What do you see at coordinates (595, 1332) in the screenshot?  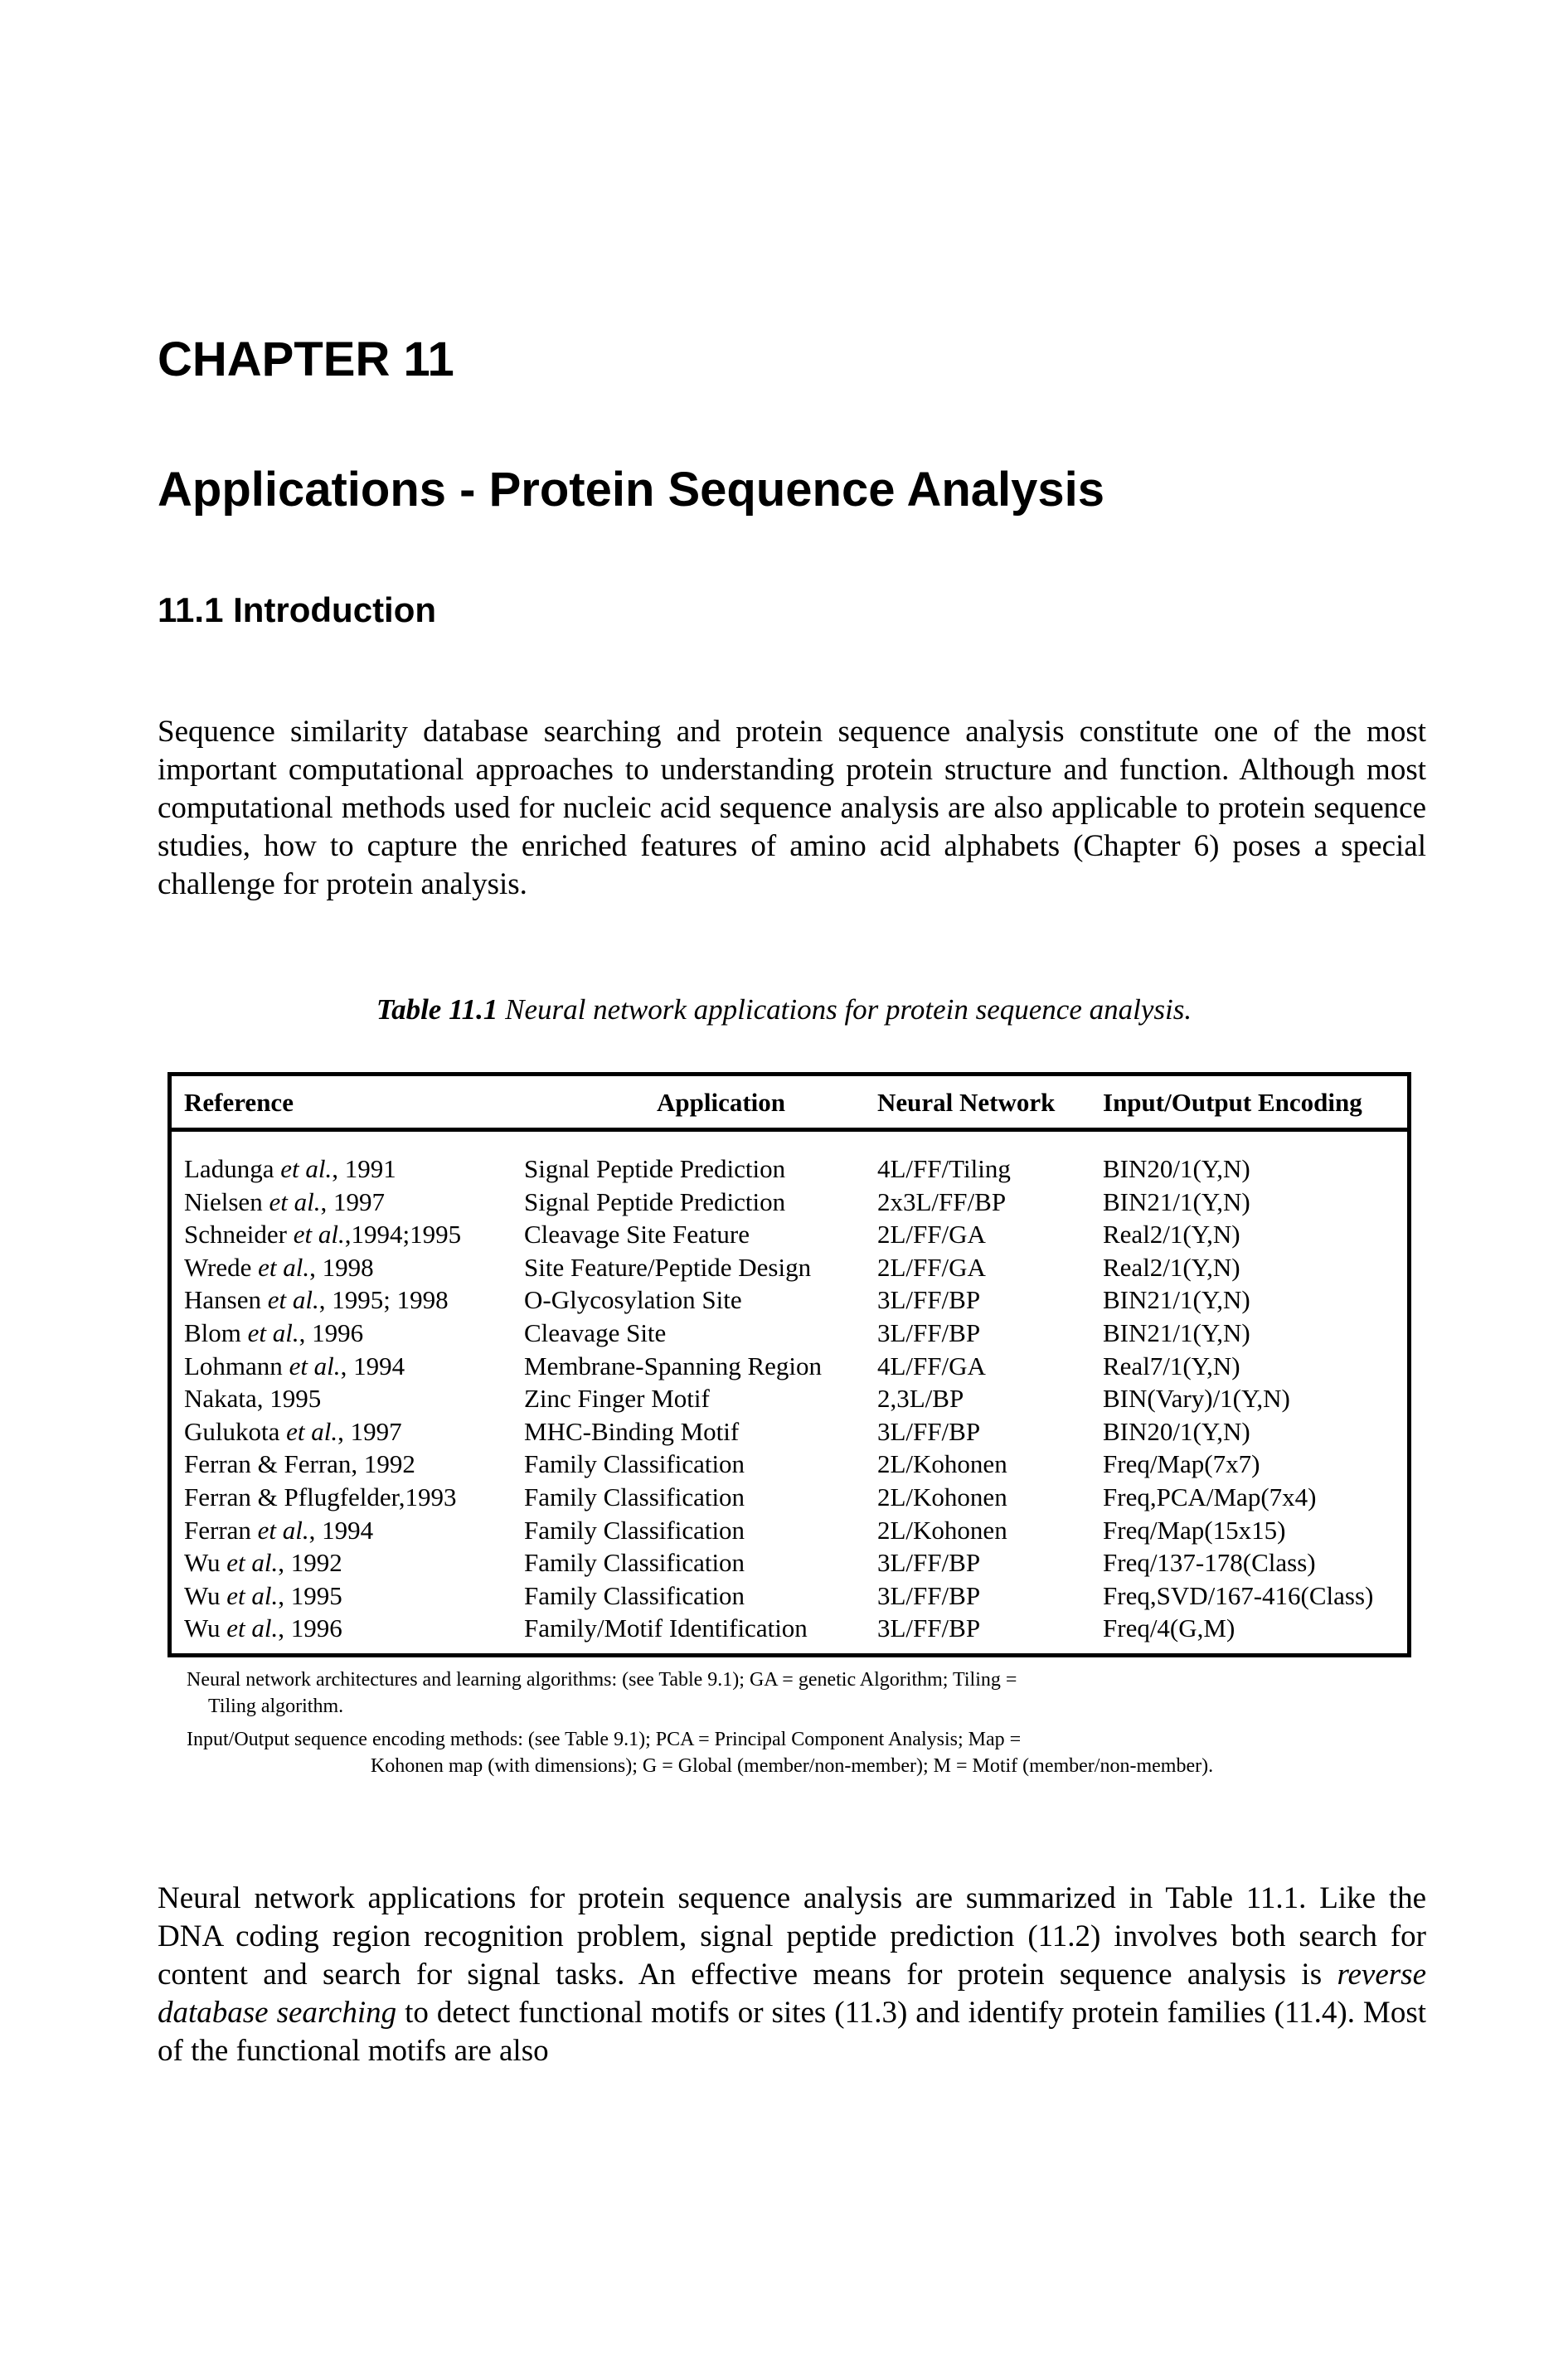 I see `cell-application: Cleavage Site` at bounding box center [595, 1332].